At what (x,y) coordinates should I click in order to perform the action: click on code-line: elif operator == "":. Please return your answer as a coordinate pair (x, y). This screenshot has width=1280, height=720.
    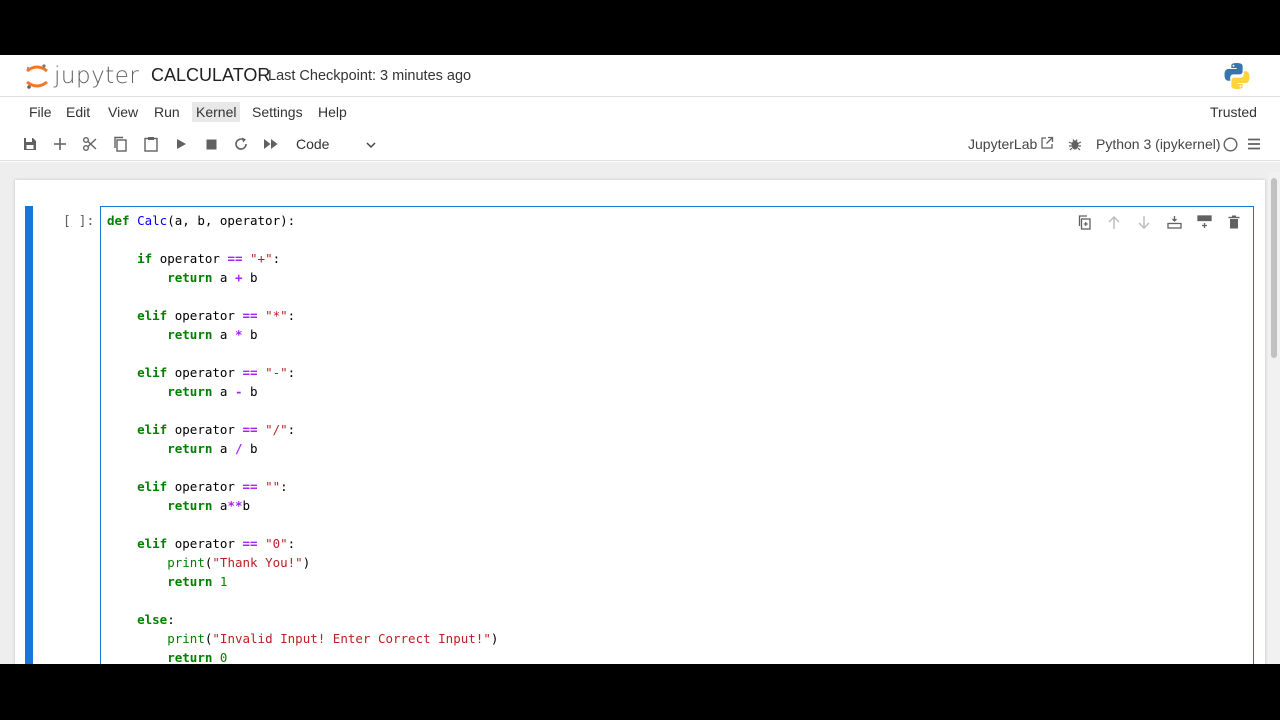
    Looking at the image, I should click on (212, 486).